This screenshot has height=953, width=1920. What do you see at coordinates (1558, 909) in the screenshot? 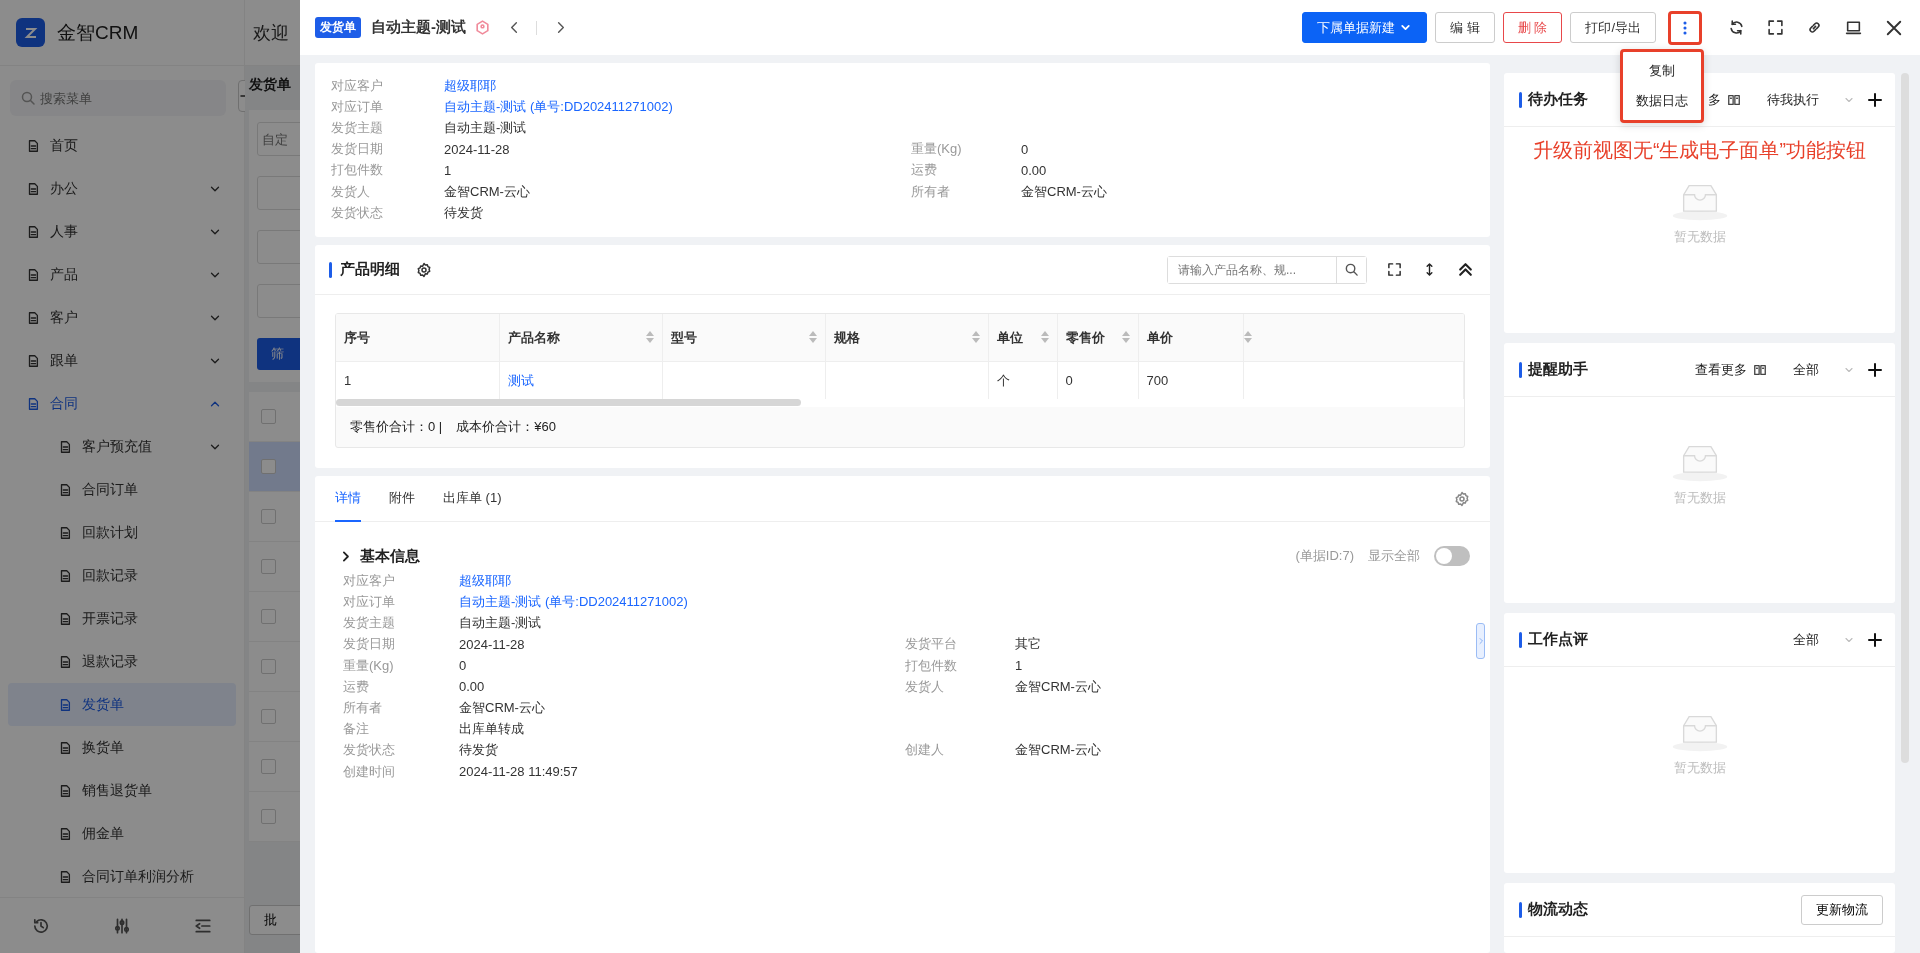
I see `panel-title: 物流动态` at bounding box center [1558, 909].